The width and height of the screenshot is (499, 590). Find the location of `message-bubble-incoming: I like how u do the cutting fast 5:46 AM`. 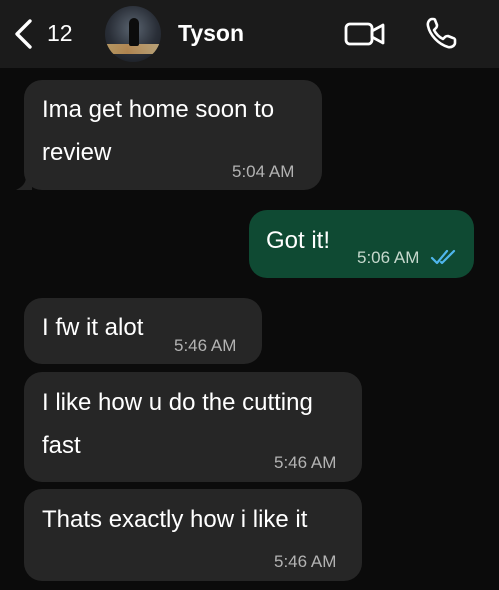

message-bubble-incoming: I like how u do the cutting fast 5:46 AM is located at coordinates (193, 427).